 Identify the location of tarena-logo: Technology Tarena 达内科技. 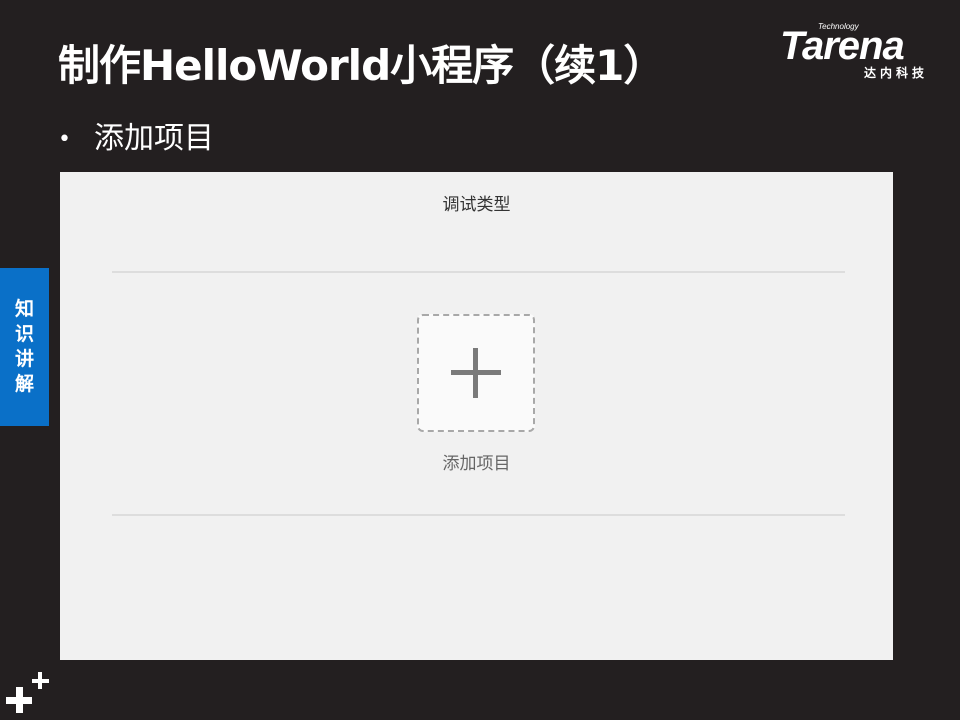
(862, 52).